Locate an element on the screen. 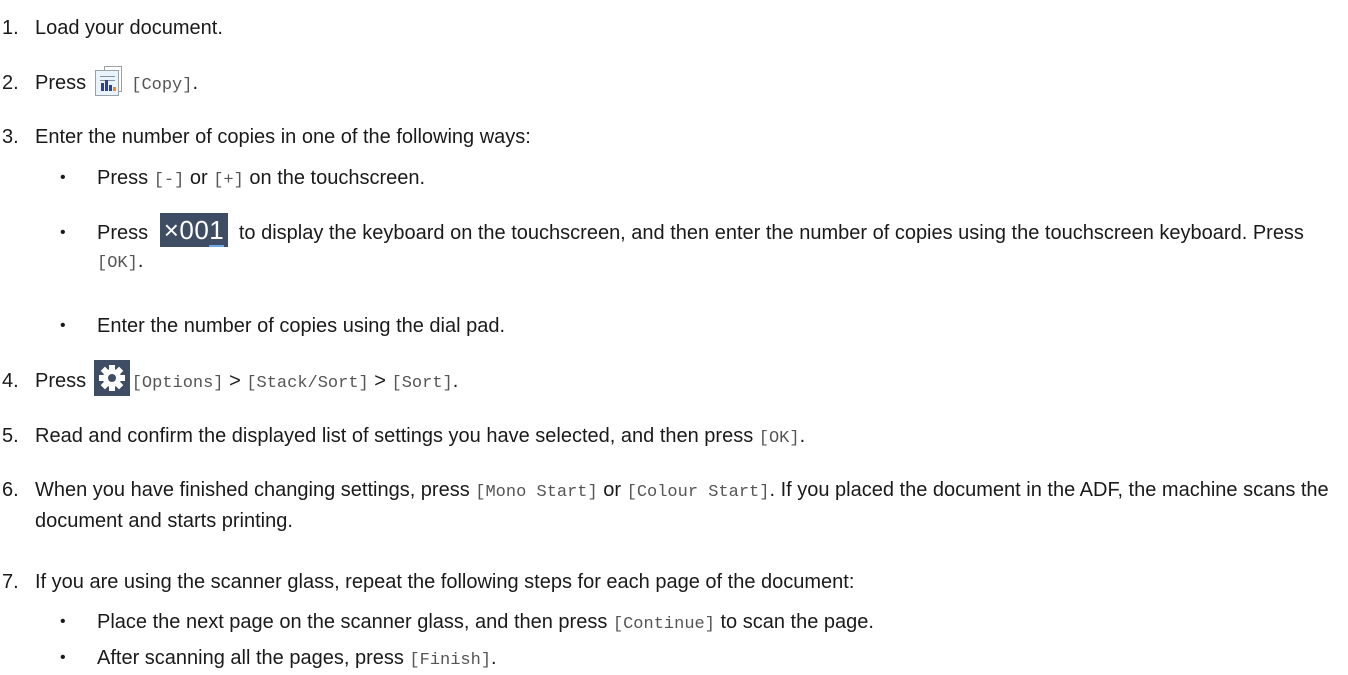 This screenshot has height=675, width=1348. step-number: 2. is located at coordinates (10, 83).